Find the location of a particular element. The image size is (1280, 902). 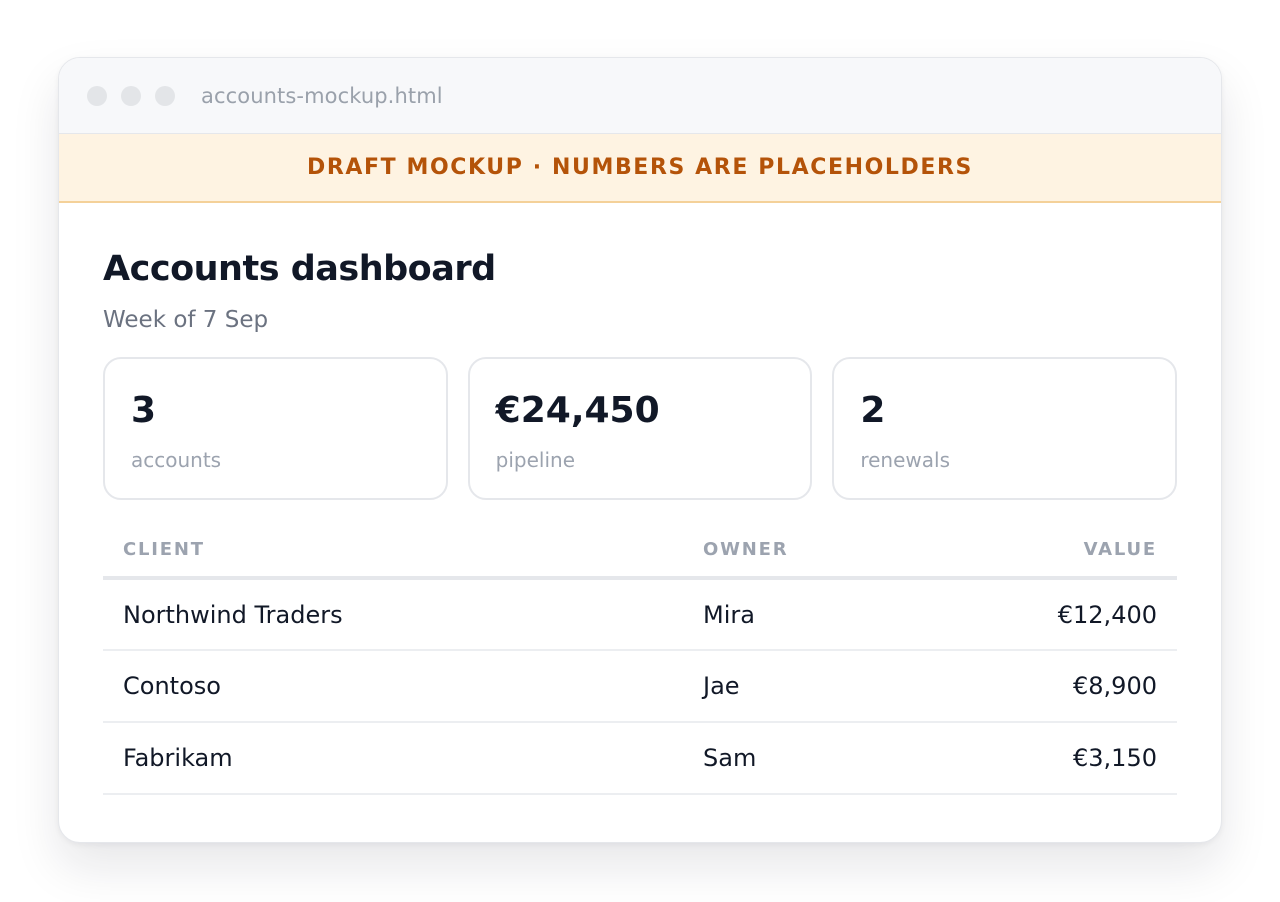

stat-card-accounts: 3 accounts is located at coordinates (275, 428).